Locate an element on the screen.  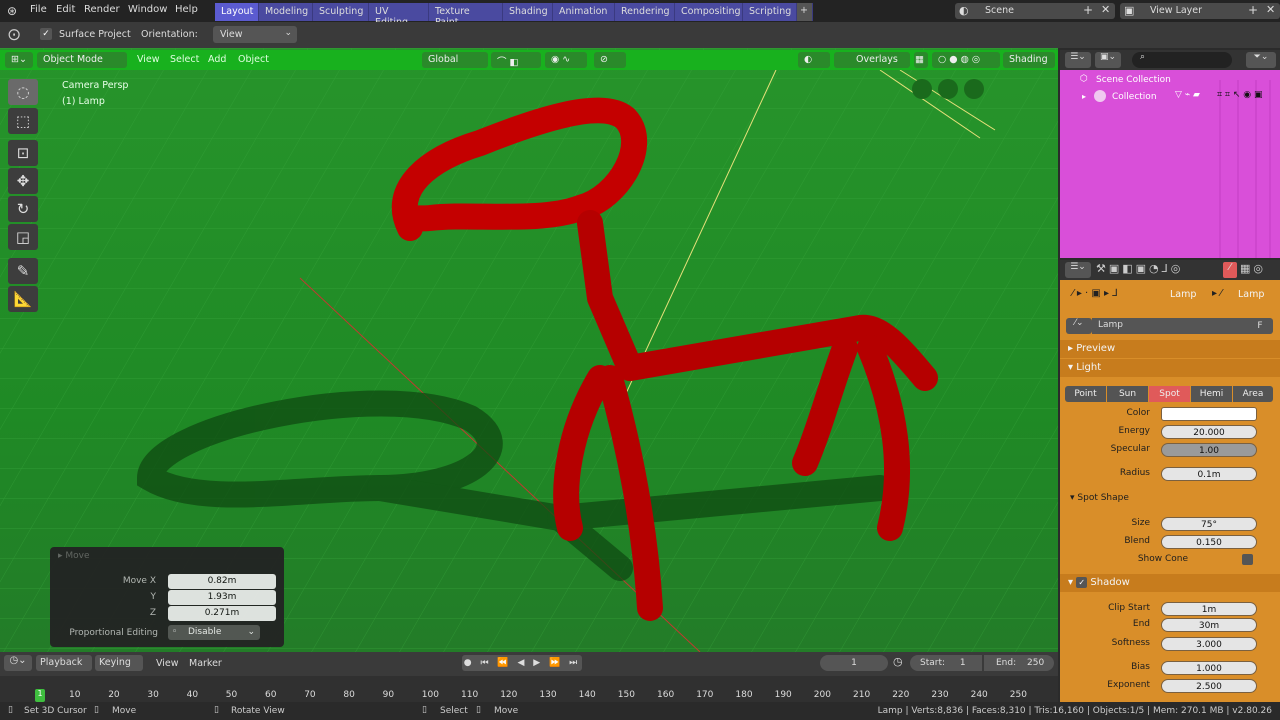
current-frame-field: 1 is located at coordinates (854, 663).